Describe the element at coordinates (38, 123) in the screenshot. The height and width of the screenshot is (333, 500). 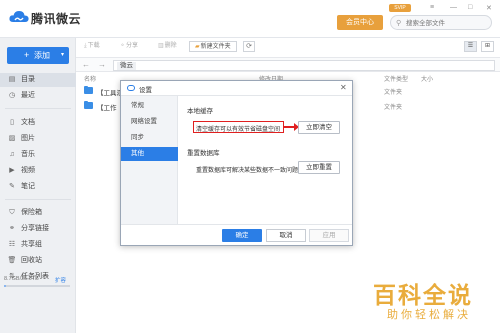
I see `sidebar-item-documents: ▯ 文档` at that location.